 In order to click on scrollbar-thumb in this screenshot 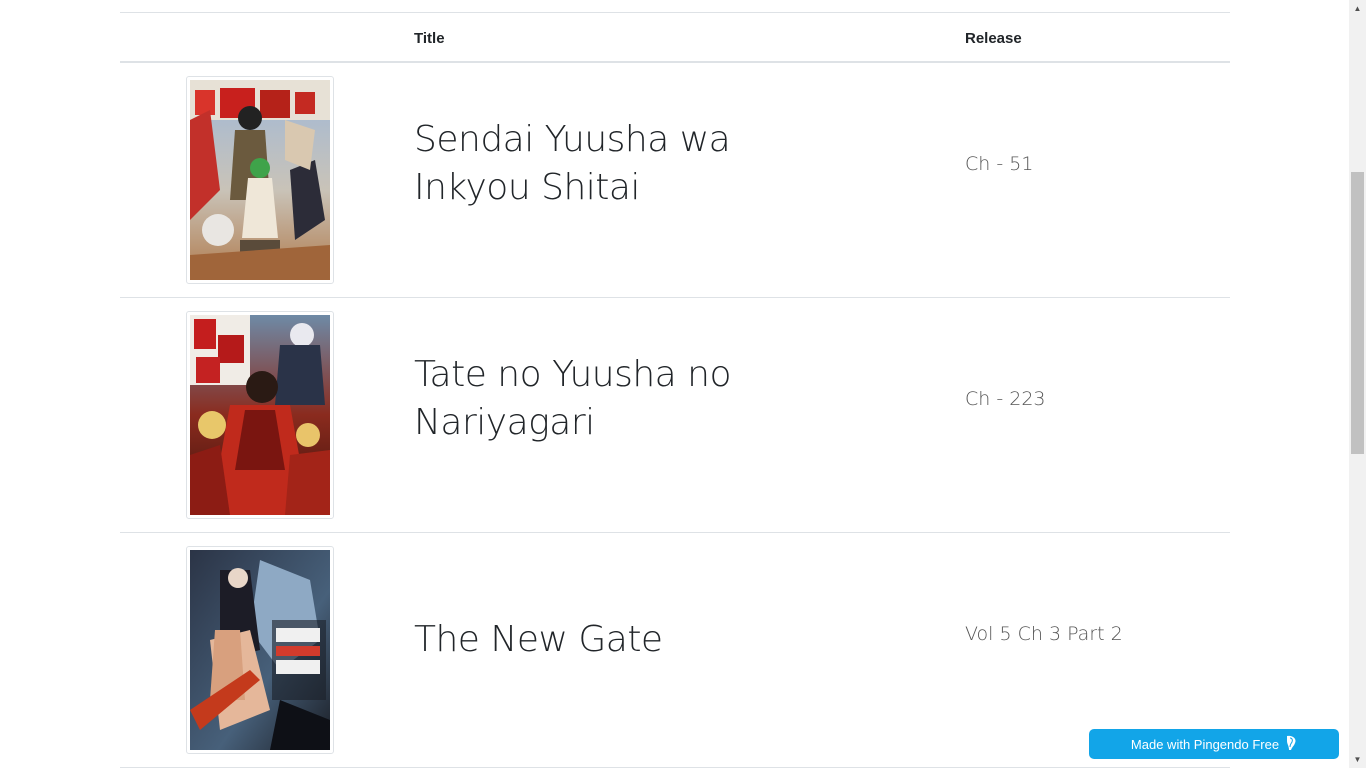, I will do `click(1357, 313)`.